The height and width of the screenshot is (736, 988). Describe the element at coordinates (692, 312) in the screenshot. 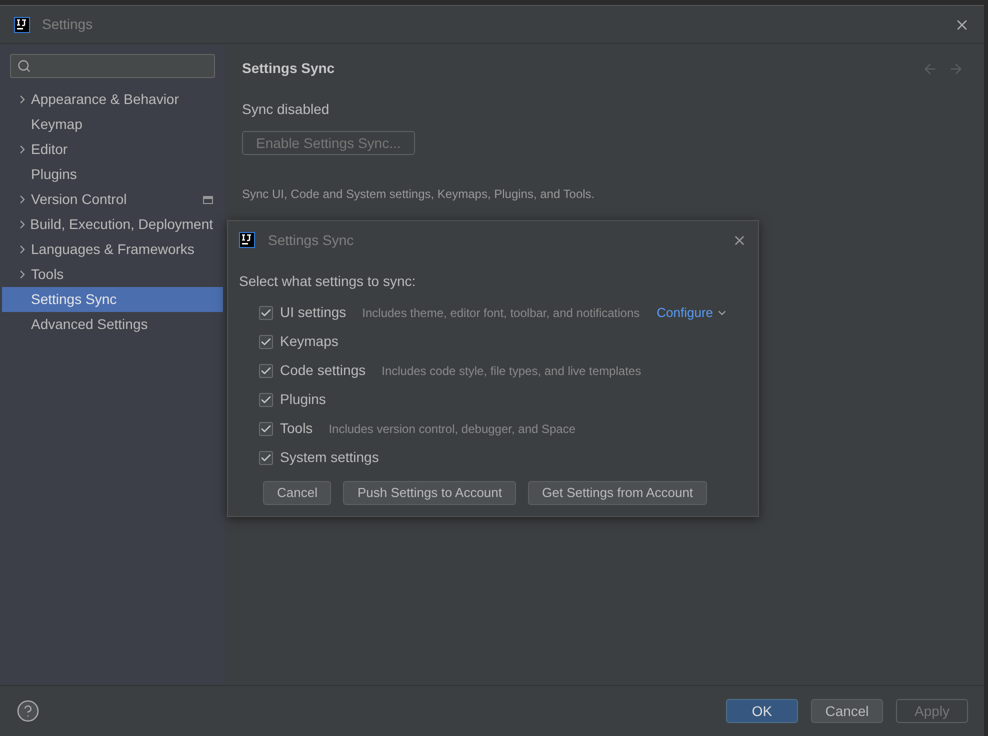

I see `configure-link: Configure` at that location.